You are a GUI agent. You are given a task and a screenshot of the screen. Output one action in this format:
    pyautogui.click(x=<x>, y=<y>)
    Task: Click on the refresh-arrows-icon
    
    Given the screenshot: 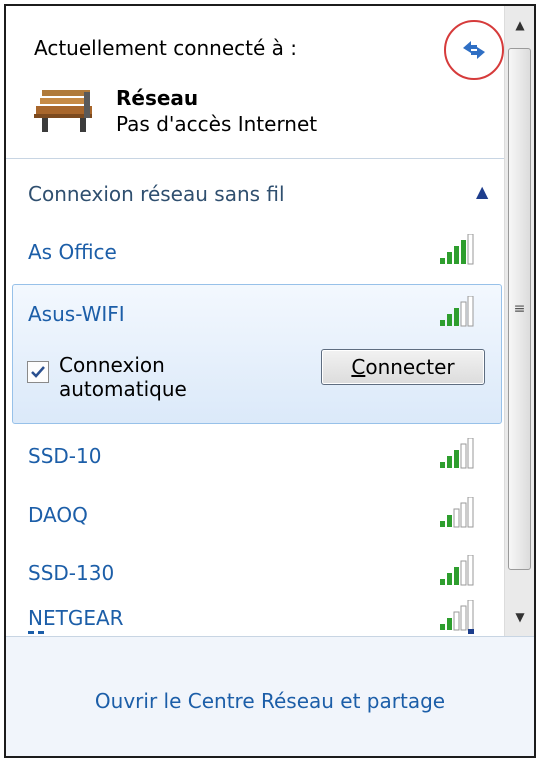 What is the action you would take?
    pyautogui.click(x=474, y=50)
    